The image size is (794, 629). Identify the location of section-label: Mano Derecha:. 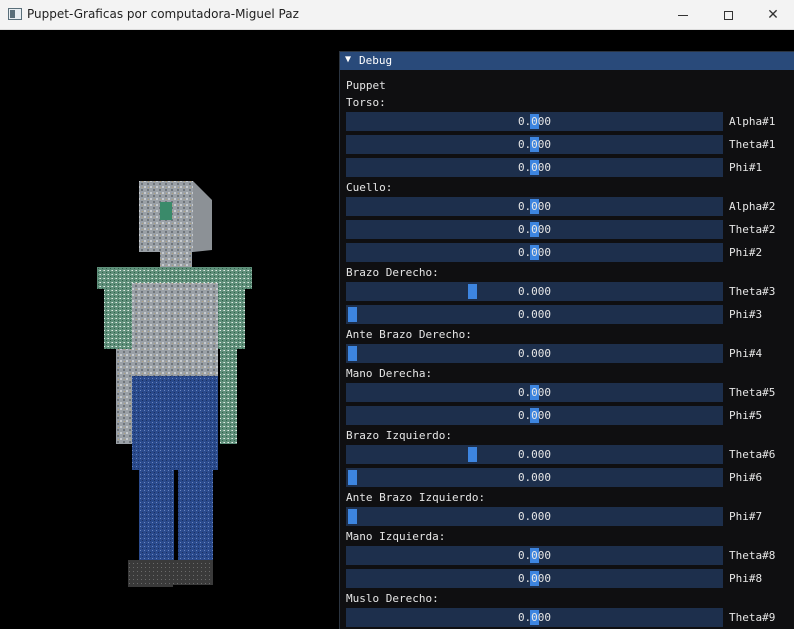
(389, 373).